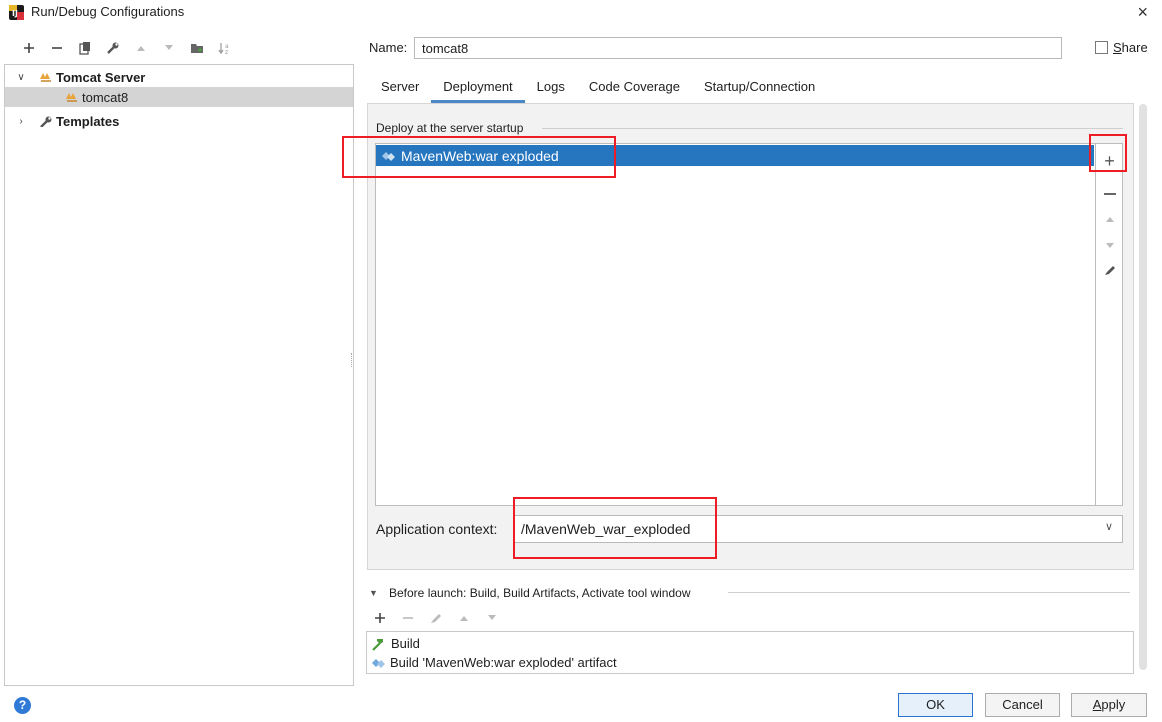 The image size is (1162, 722). I want to click on svg-text: z, so click(226, 52).